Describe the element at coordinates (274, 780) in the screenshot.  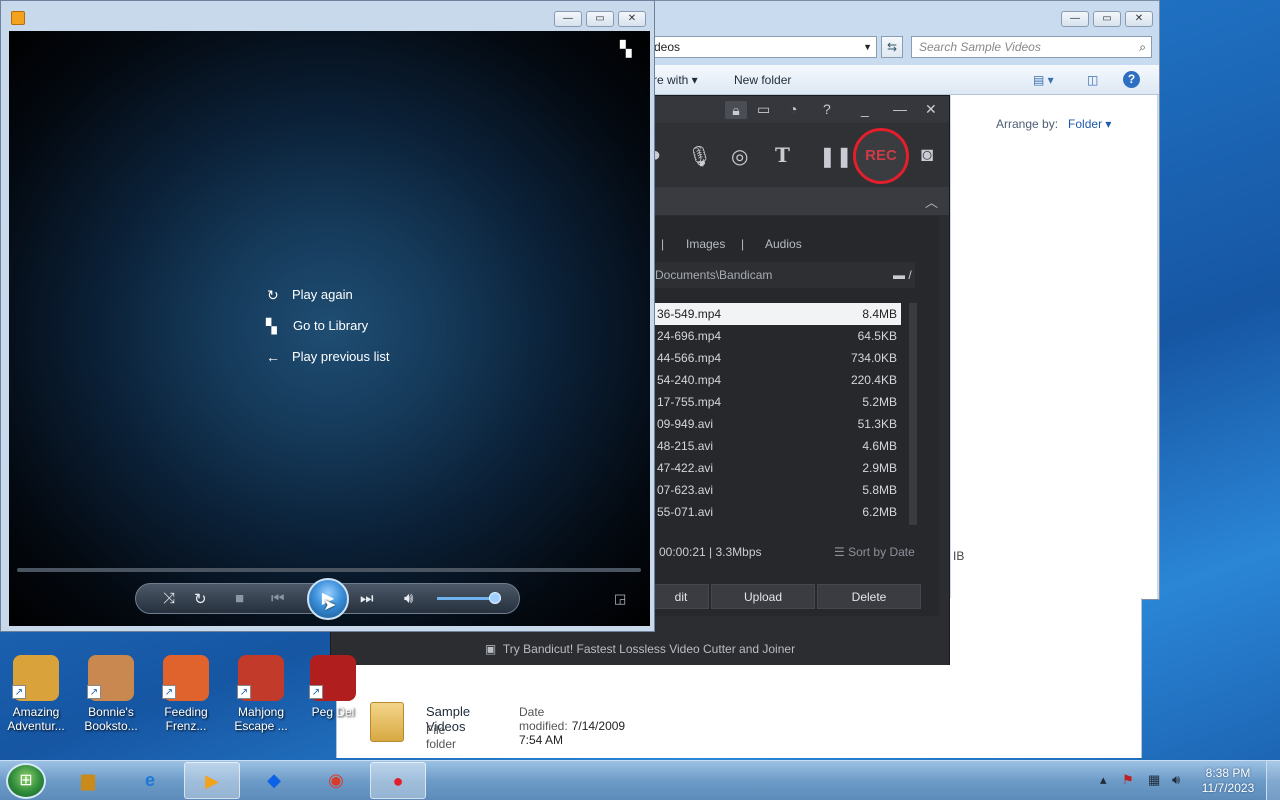
I see `taskbar-dropbox-button: ◆` at that location.